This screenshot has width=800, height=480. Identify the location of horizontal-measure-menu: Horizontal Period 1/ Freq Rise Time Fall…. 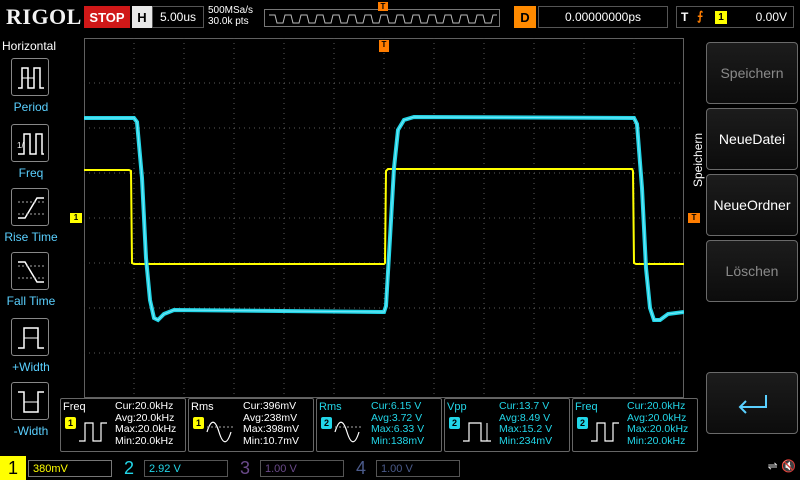
(31, 245).